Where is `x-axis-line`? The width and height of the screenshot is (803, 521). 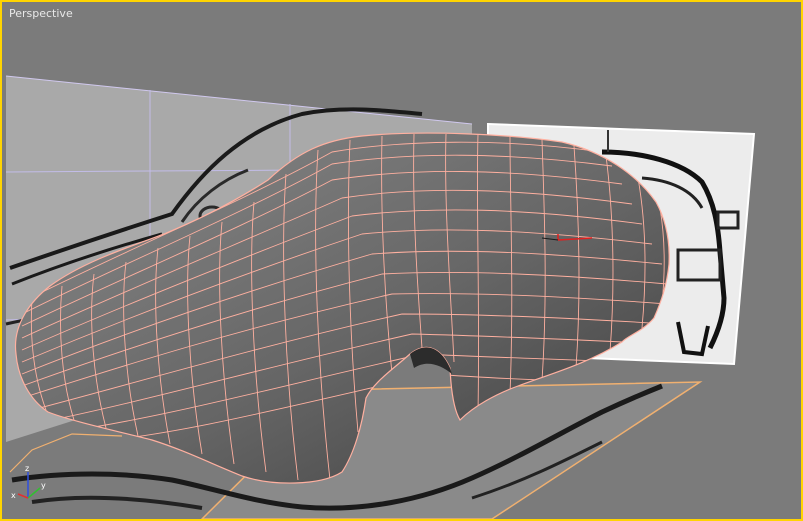
x-axis-line is located at coordinates (23, 496).